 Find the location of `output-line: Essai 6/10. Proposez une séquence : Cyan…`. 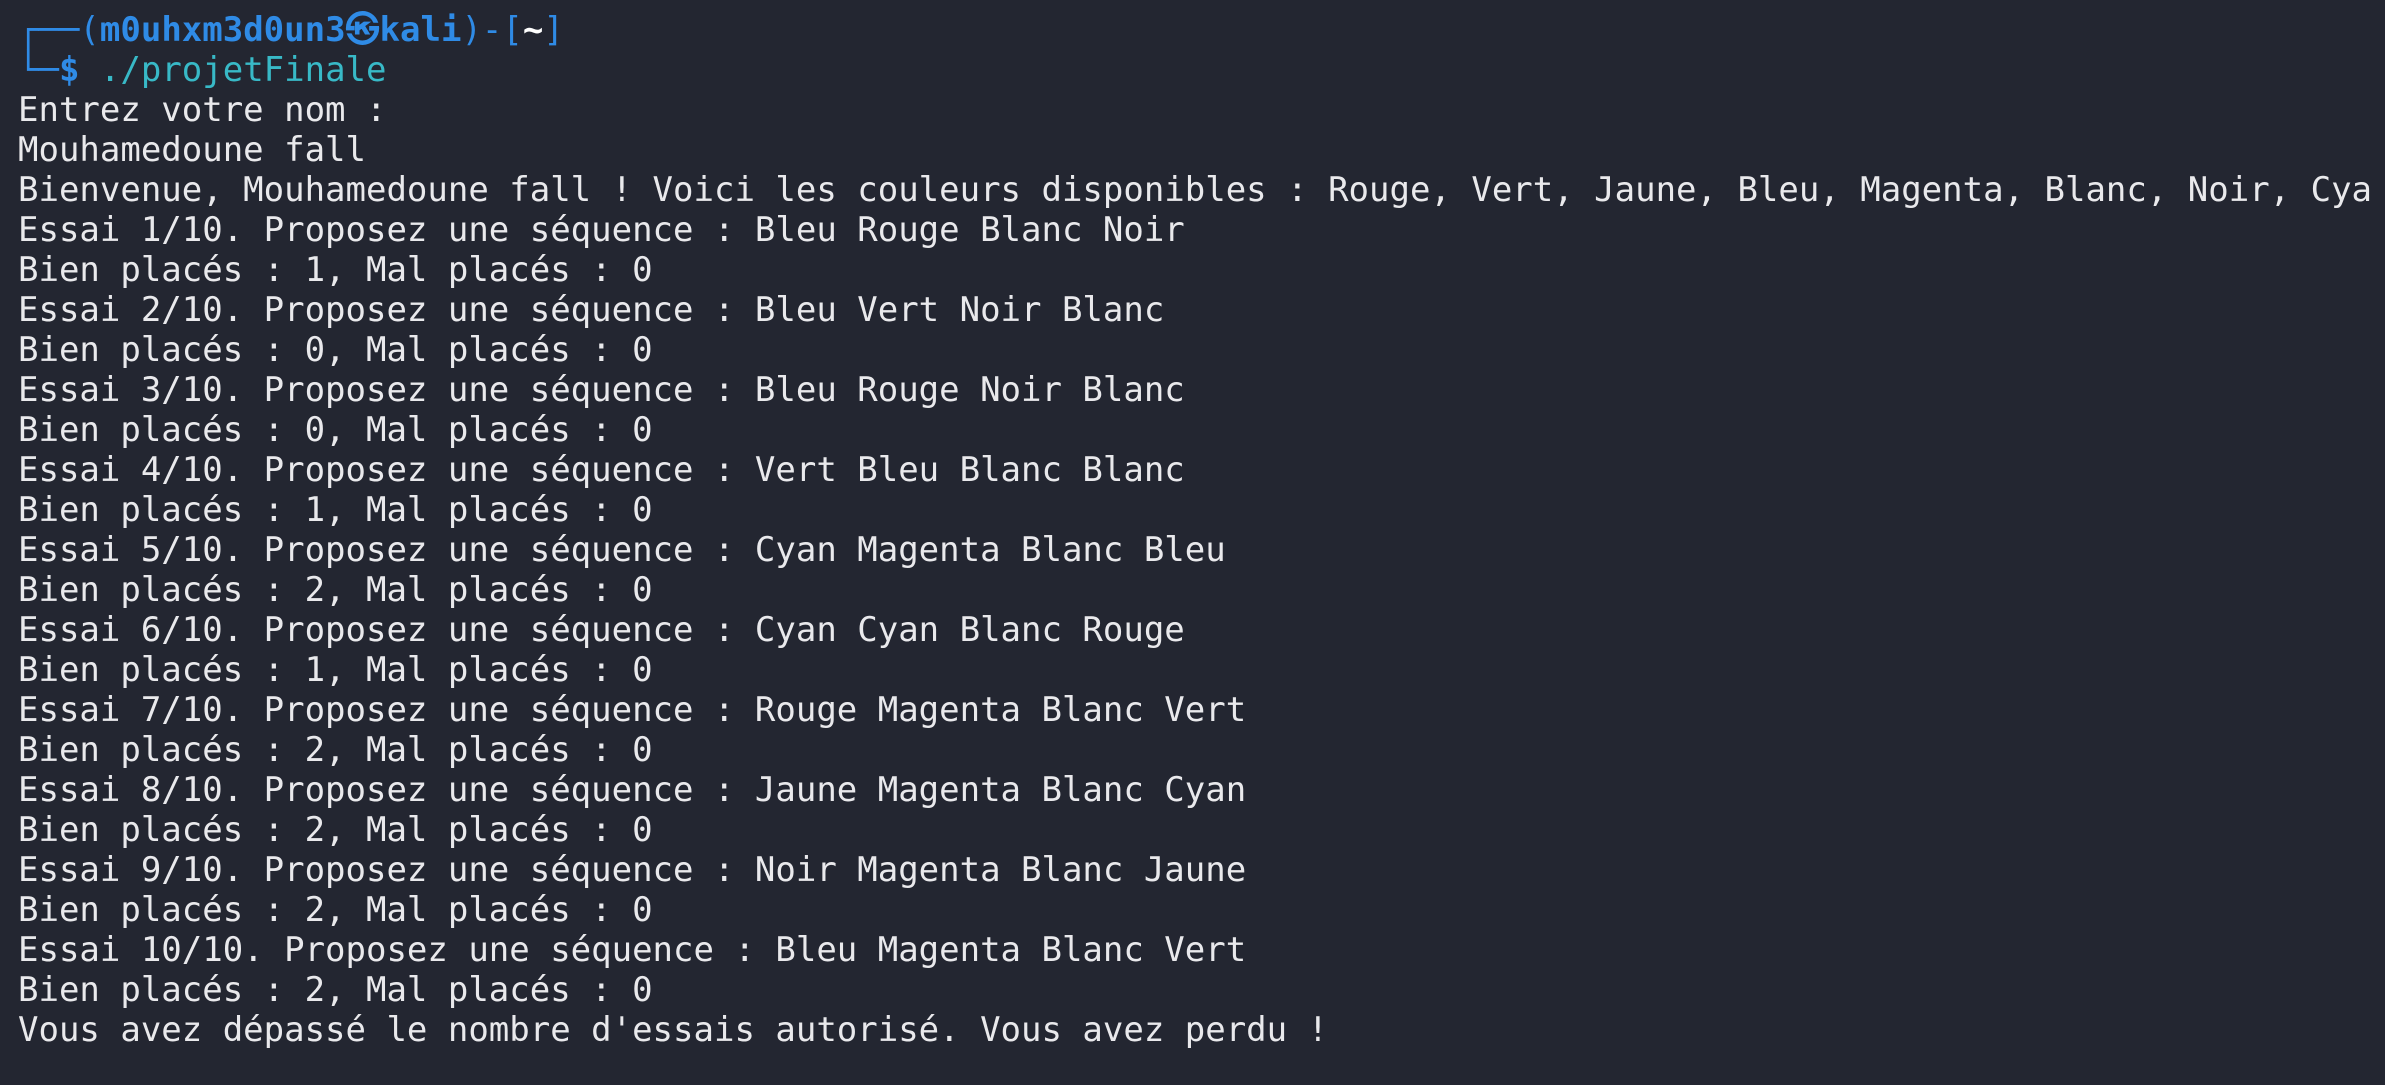

output-line: Essai 6/10. Proposez une séquence : Cyan… is located at coordinates (601, 630).